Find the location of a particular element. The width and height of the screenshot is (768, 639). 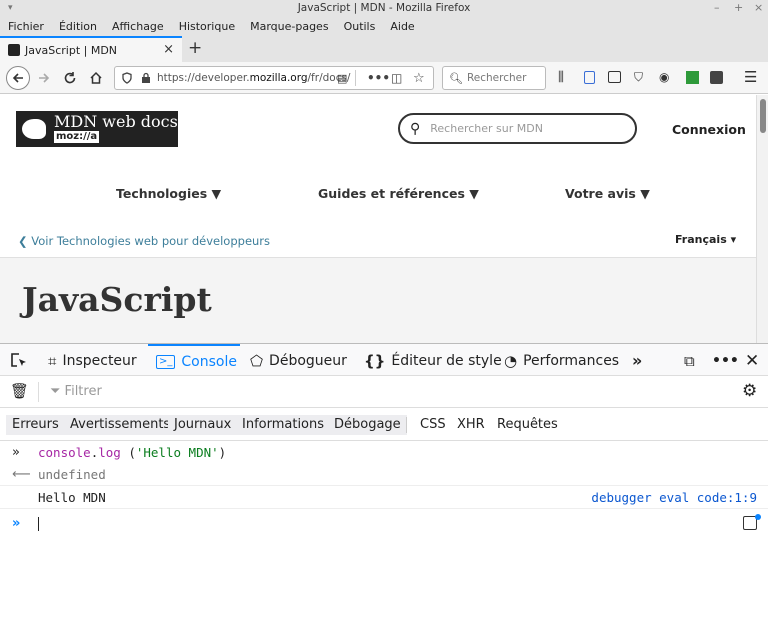

mdn-logo: MDN web docs moz://a is located at coordinates (97, 129).